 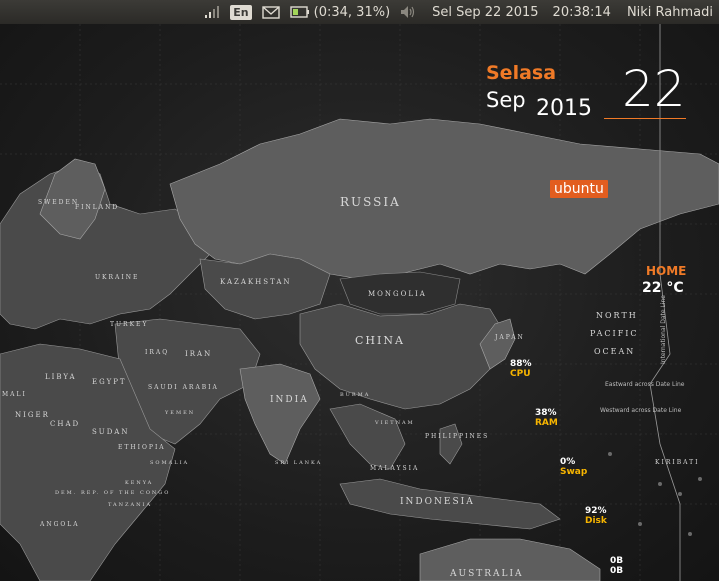 What do you see at coordinates (617, 561) in the screenshot?
I see `network-down-value: 0B` at bounding box center [617, 561].